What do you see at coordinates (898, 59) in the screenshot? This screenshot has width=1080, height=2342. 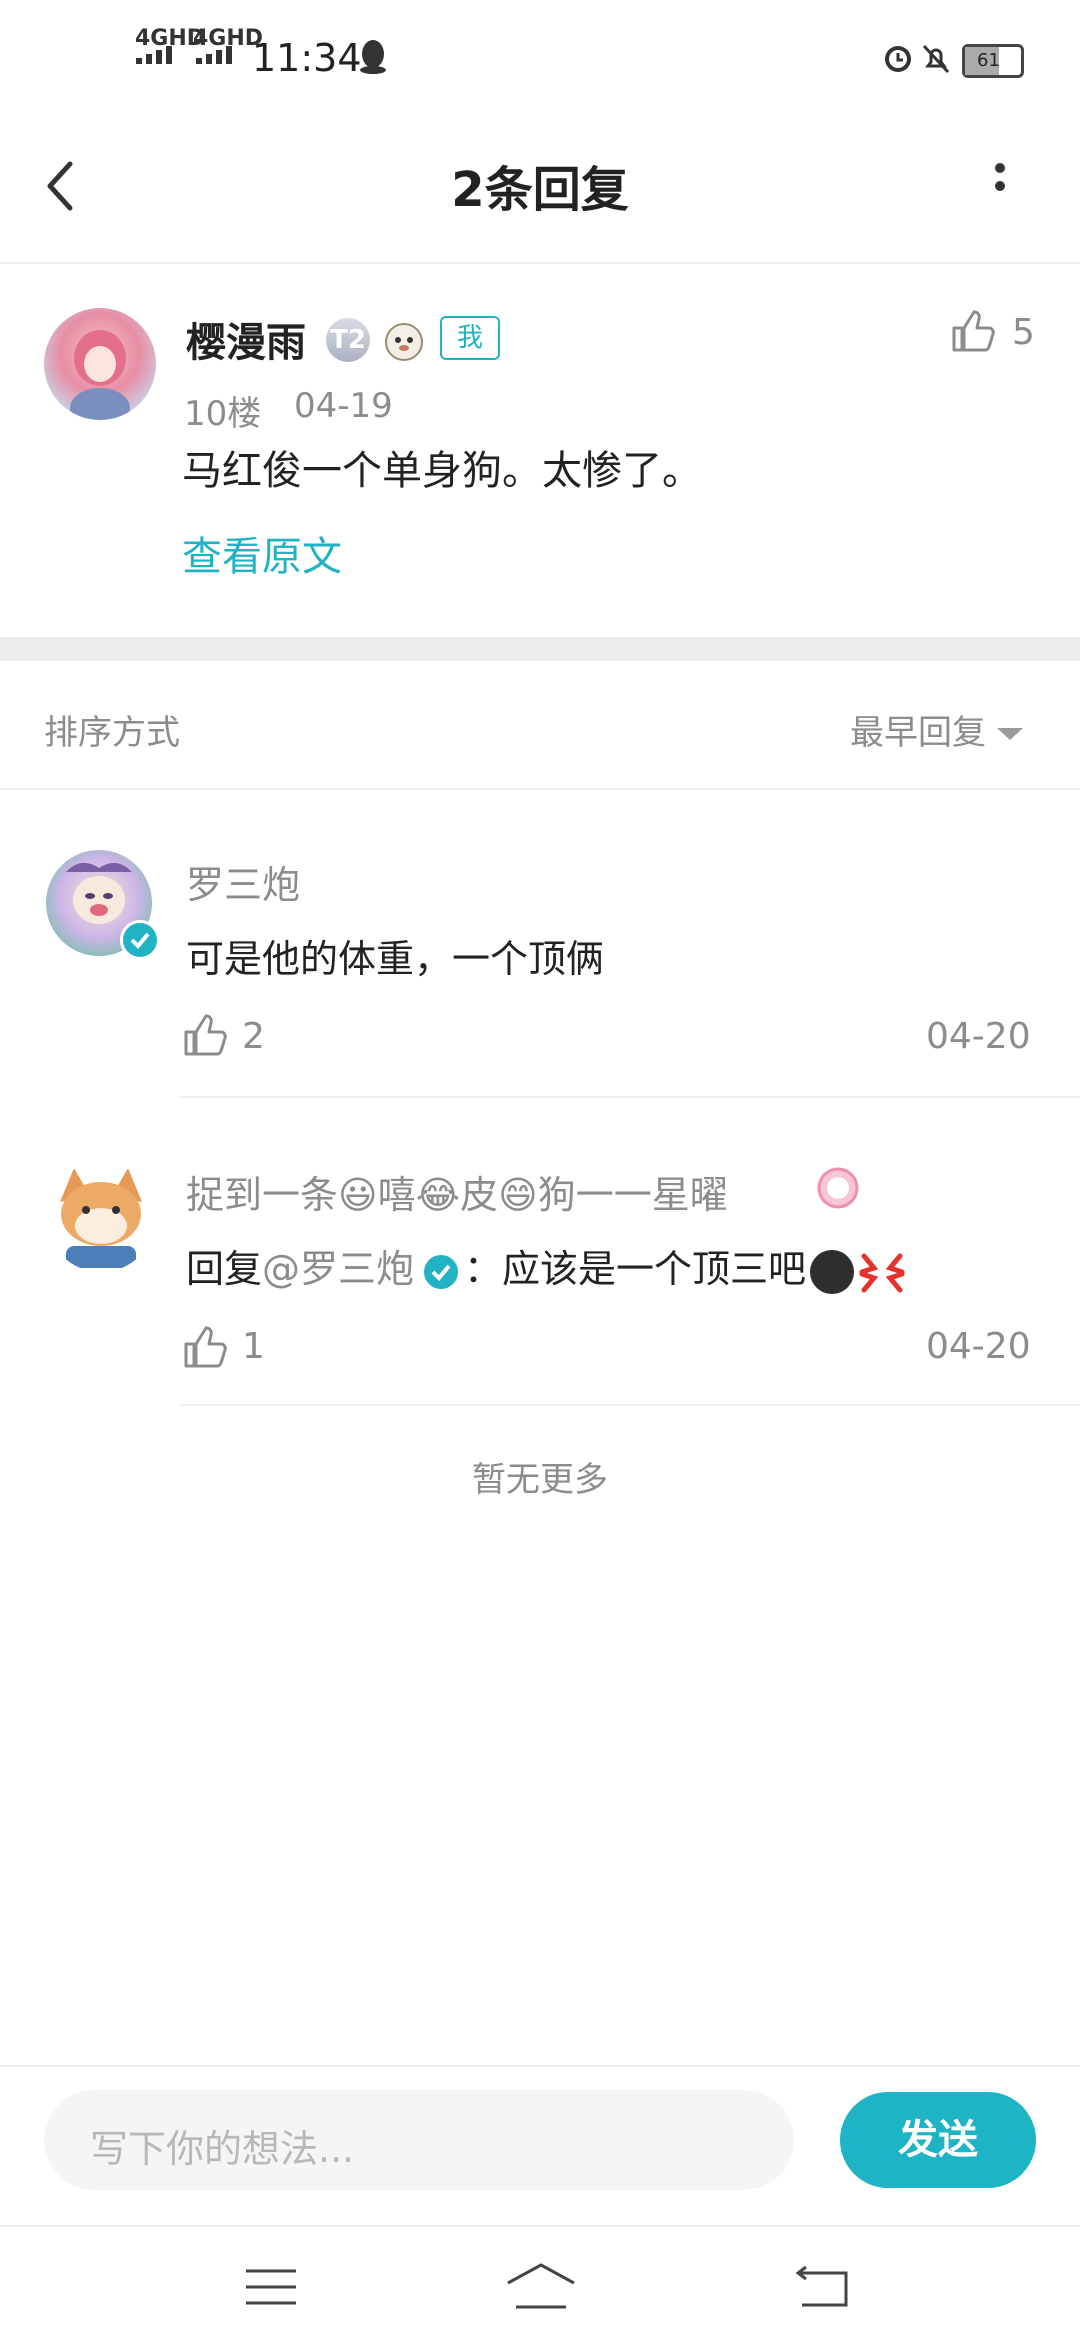 I see `alarm-icon` at bounding box center [898, 59].